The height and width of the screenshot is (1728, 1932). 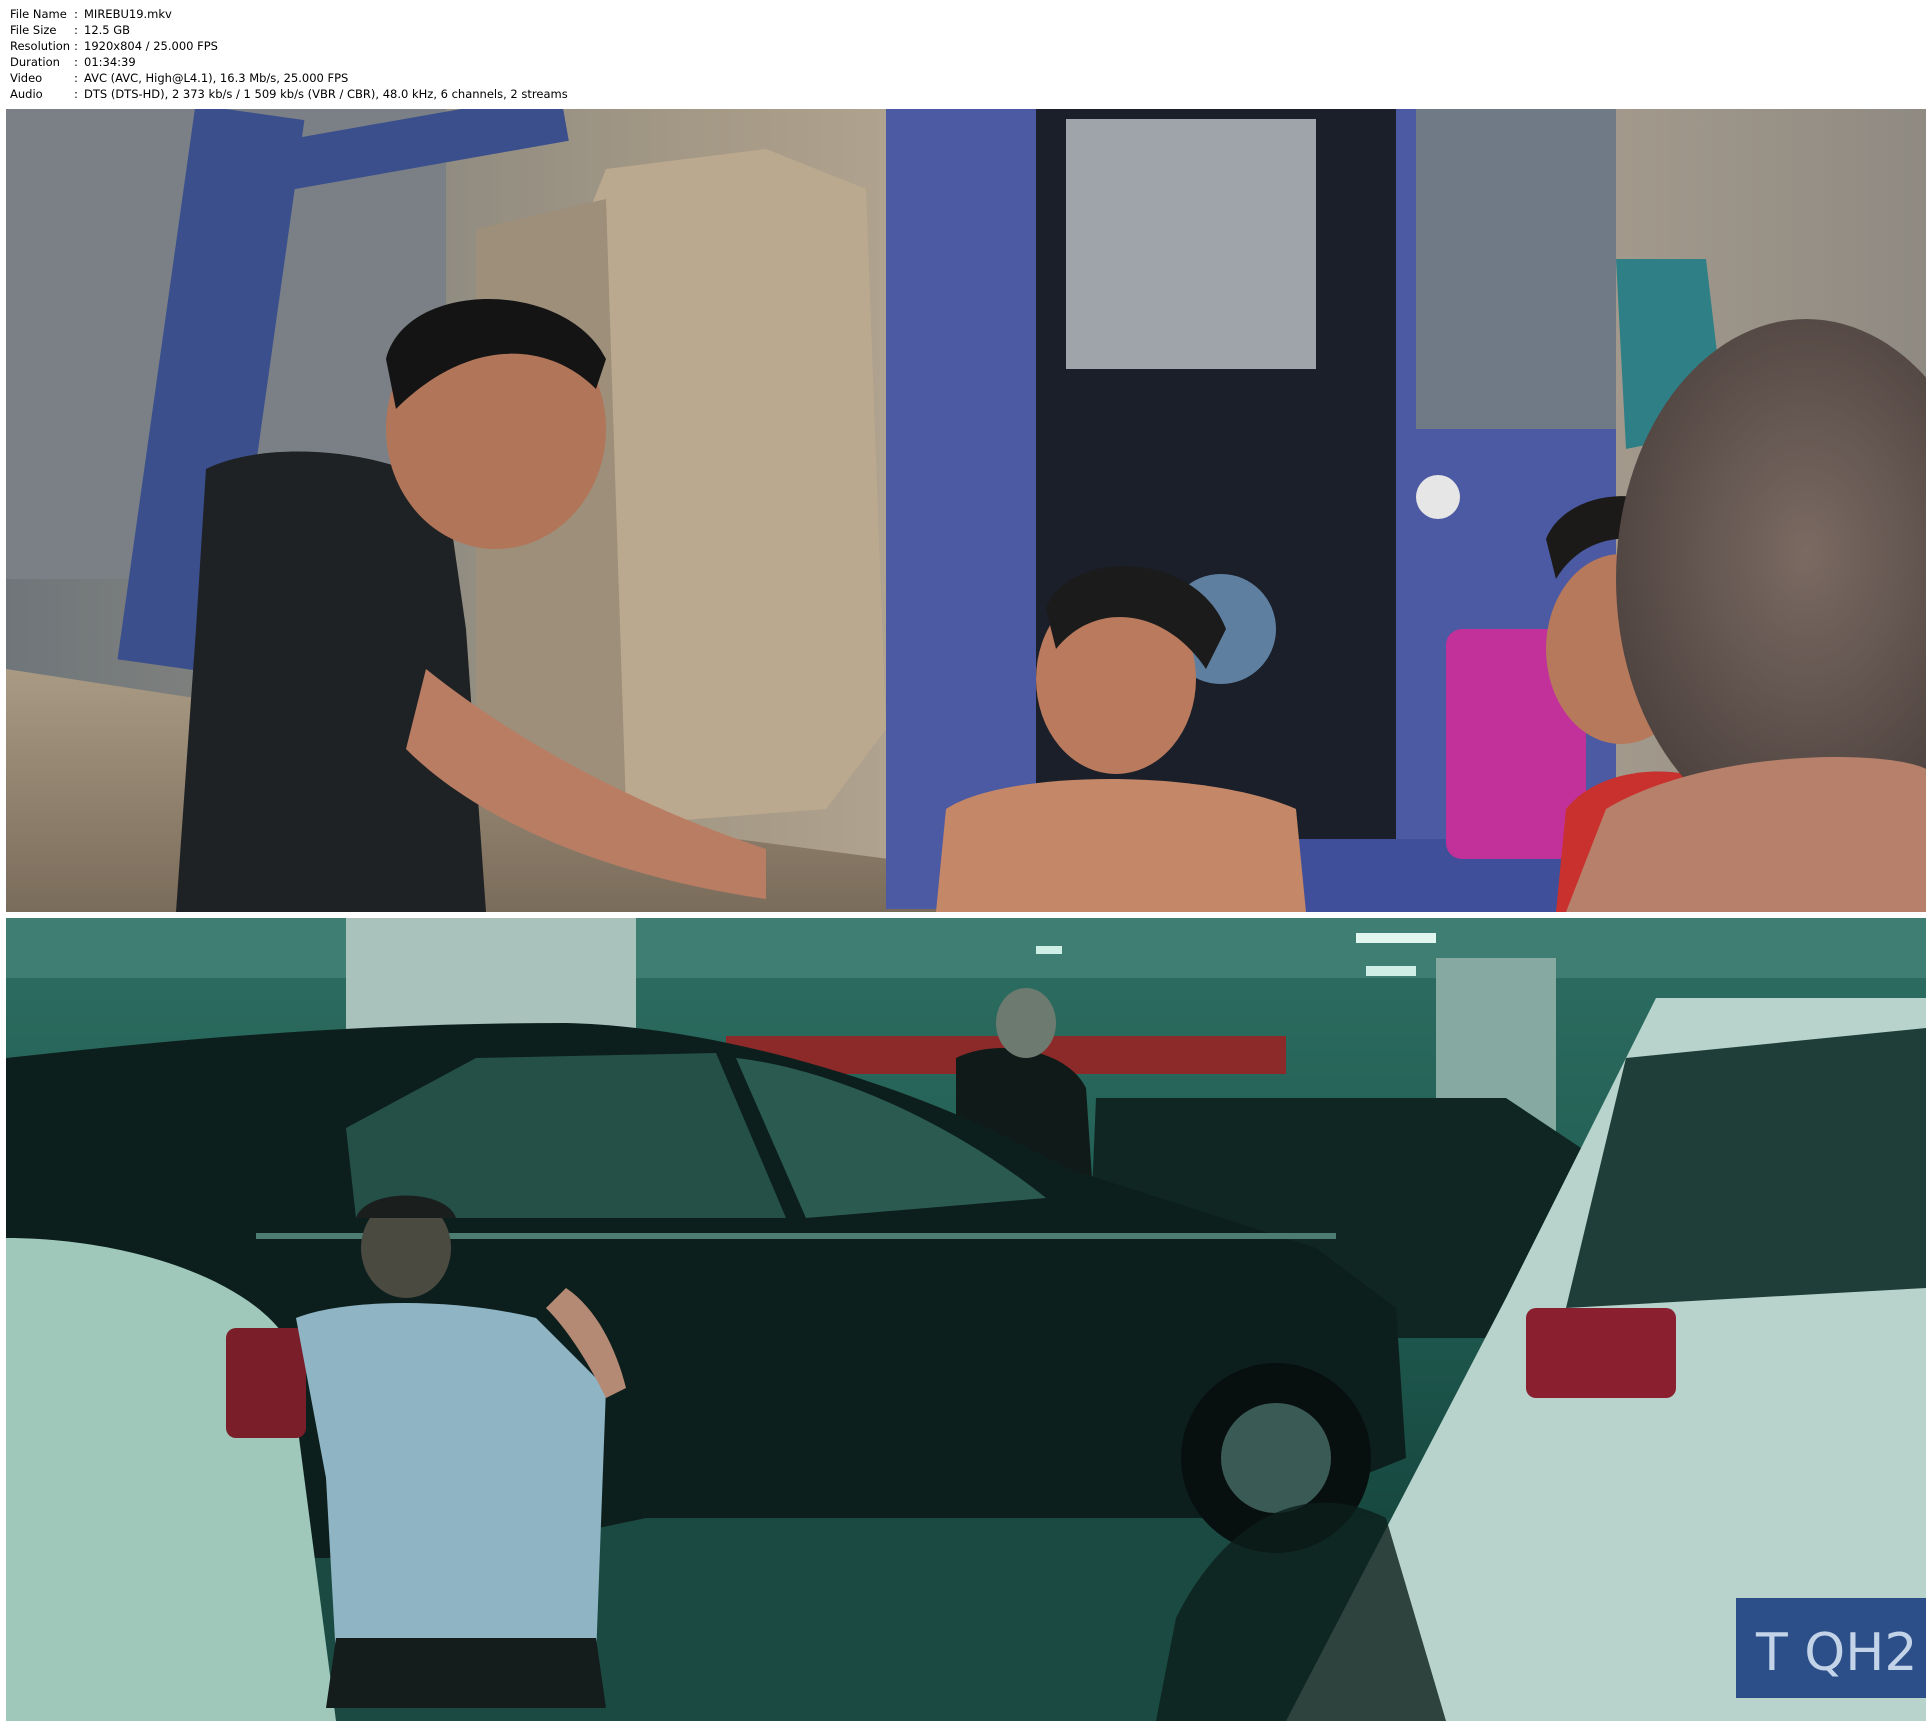 What do you see at coordinates (107, 30) in the screenshot?
I see `meta-value: 12.5 GB` at bounding box center [107, 30].